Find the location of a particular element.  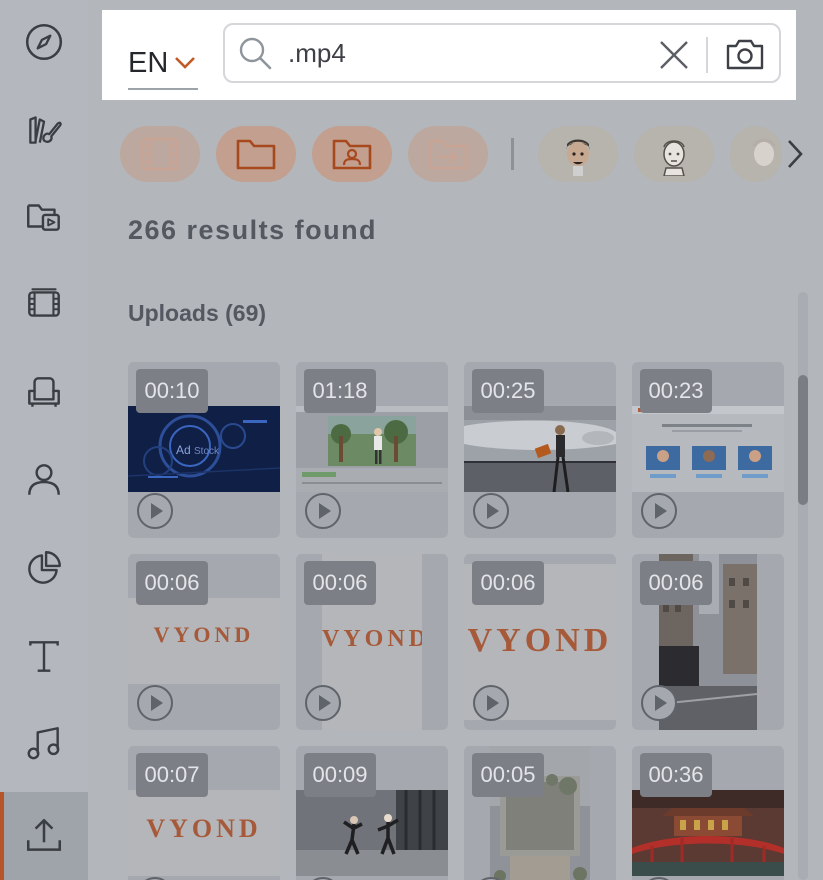

sidebar is located at coordinates (44, 440).